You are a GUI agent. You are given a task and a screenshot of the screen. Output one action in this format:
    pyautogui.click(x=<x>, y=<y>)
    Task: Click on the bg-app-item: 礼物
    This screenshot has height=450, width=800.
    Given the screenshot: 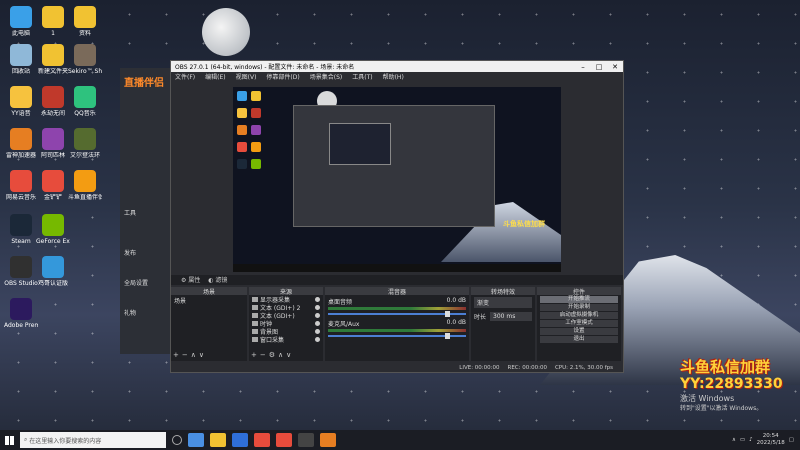 What is the action you would take?
    pyautogui.click(x=130, y=312)
    